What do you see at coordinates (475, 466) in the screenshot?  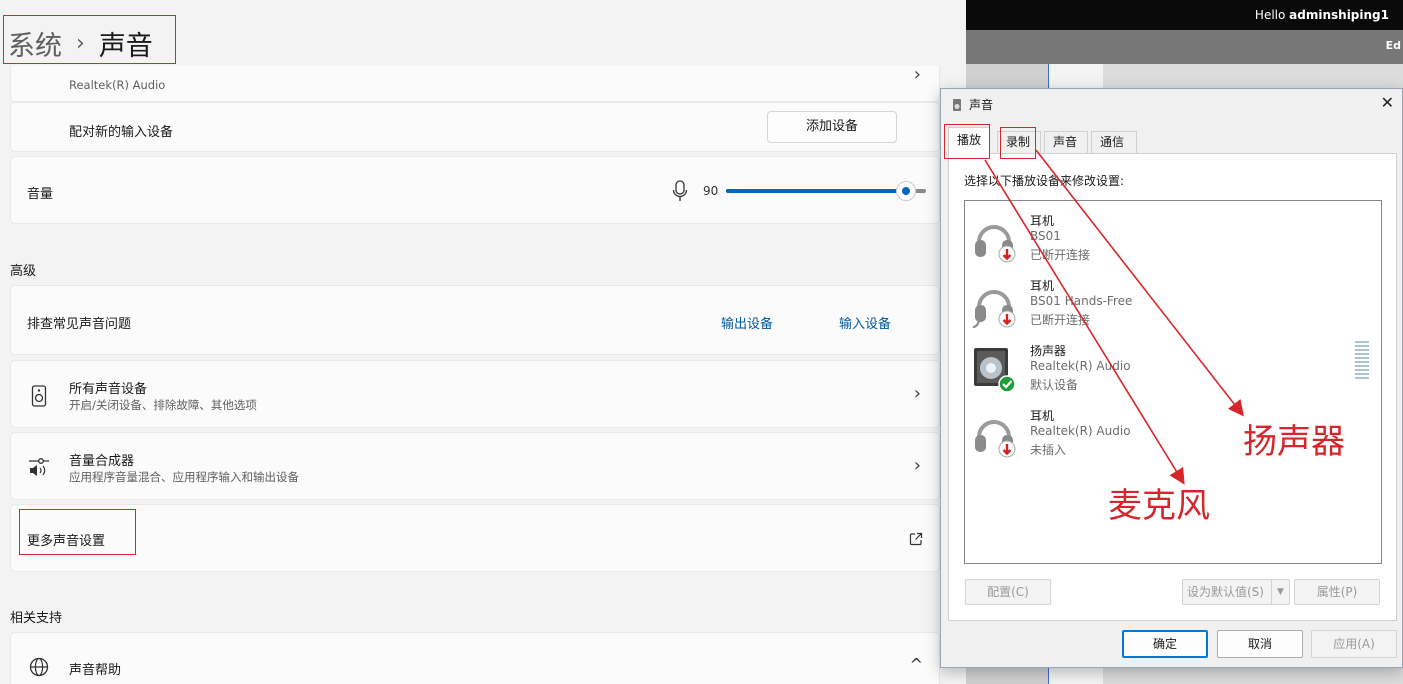 I see `volume-mixer-card: 音量合成器 应用程序音量混合、应用程序输入和输出设备 ›` at bounding box center [475, 466].